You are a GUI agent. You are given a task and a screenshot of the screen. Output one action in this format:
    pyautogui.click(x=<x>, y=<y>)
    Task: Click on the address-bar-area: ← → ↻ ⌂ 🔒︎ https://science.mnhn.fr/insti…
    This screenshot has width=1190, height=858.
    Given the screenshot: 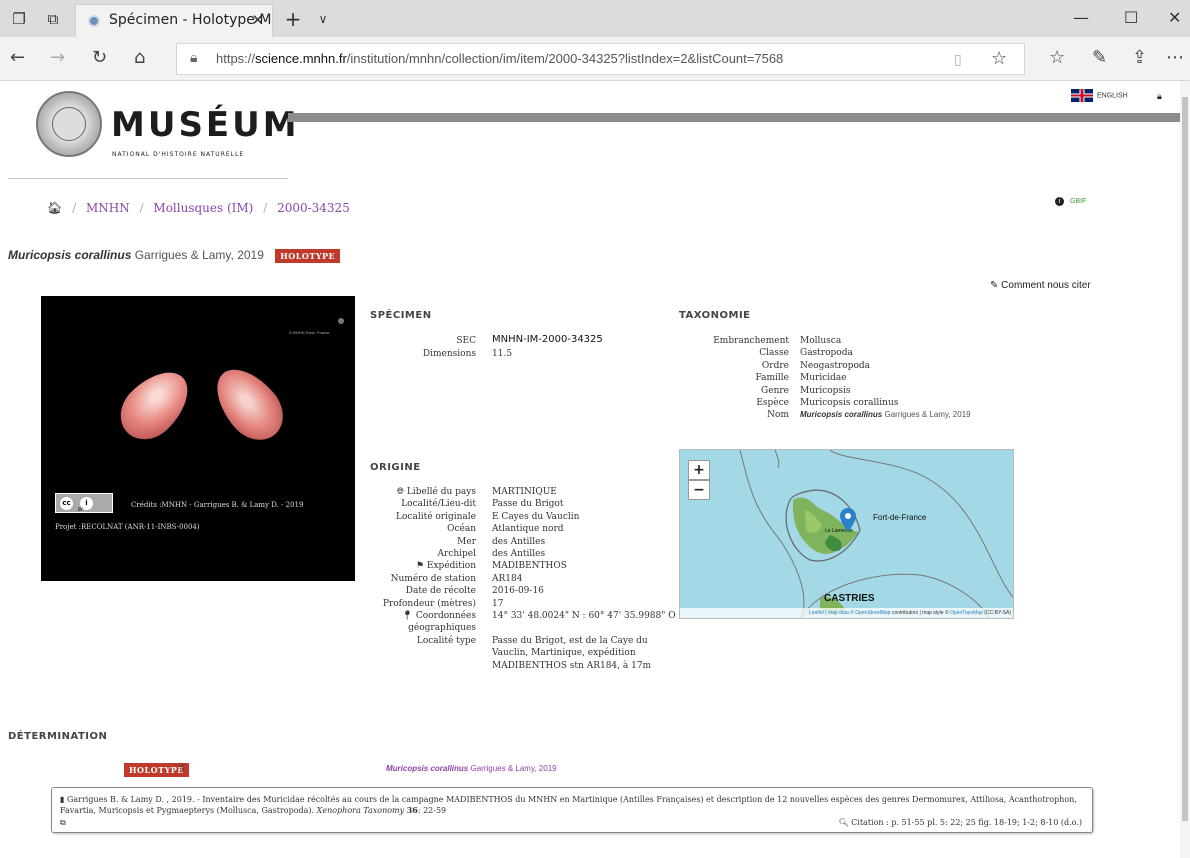 What is the action you would take?
    pyautogui.click(x=595, y=59)
    